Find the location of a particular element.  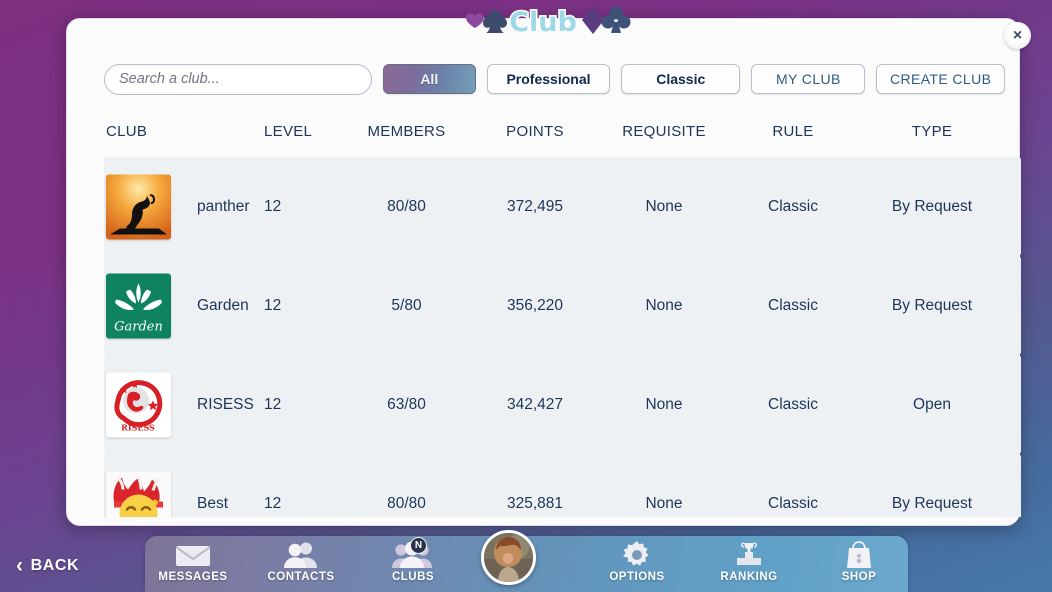

nav-item-options: OPTIONS is located at coordinates (637, 566).